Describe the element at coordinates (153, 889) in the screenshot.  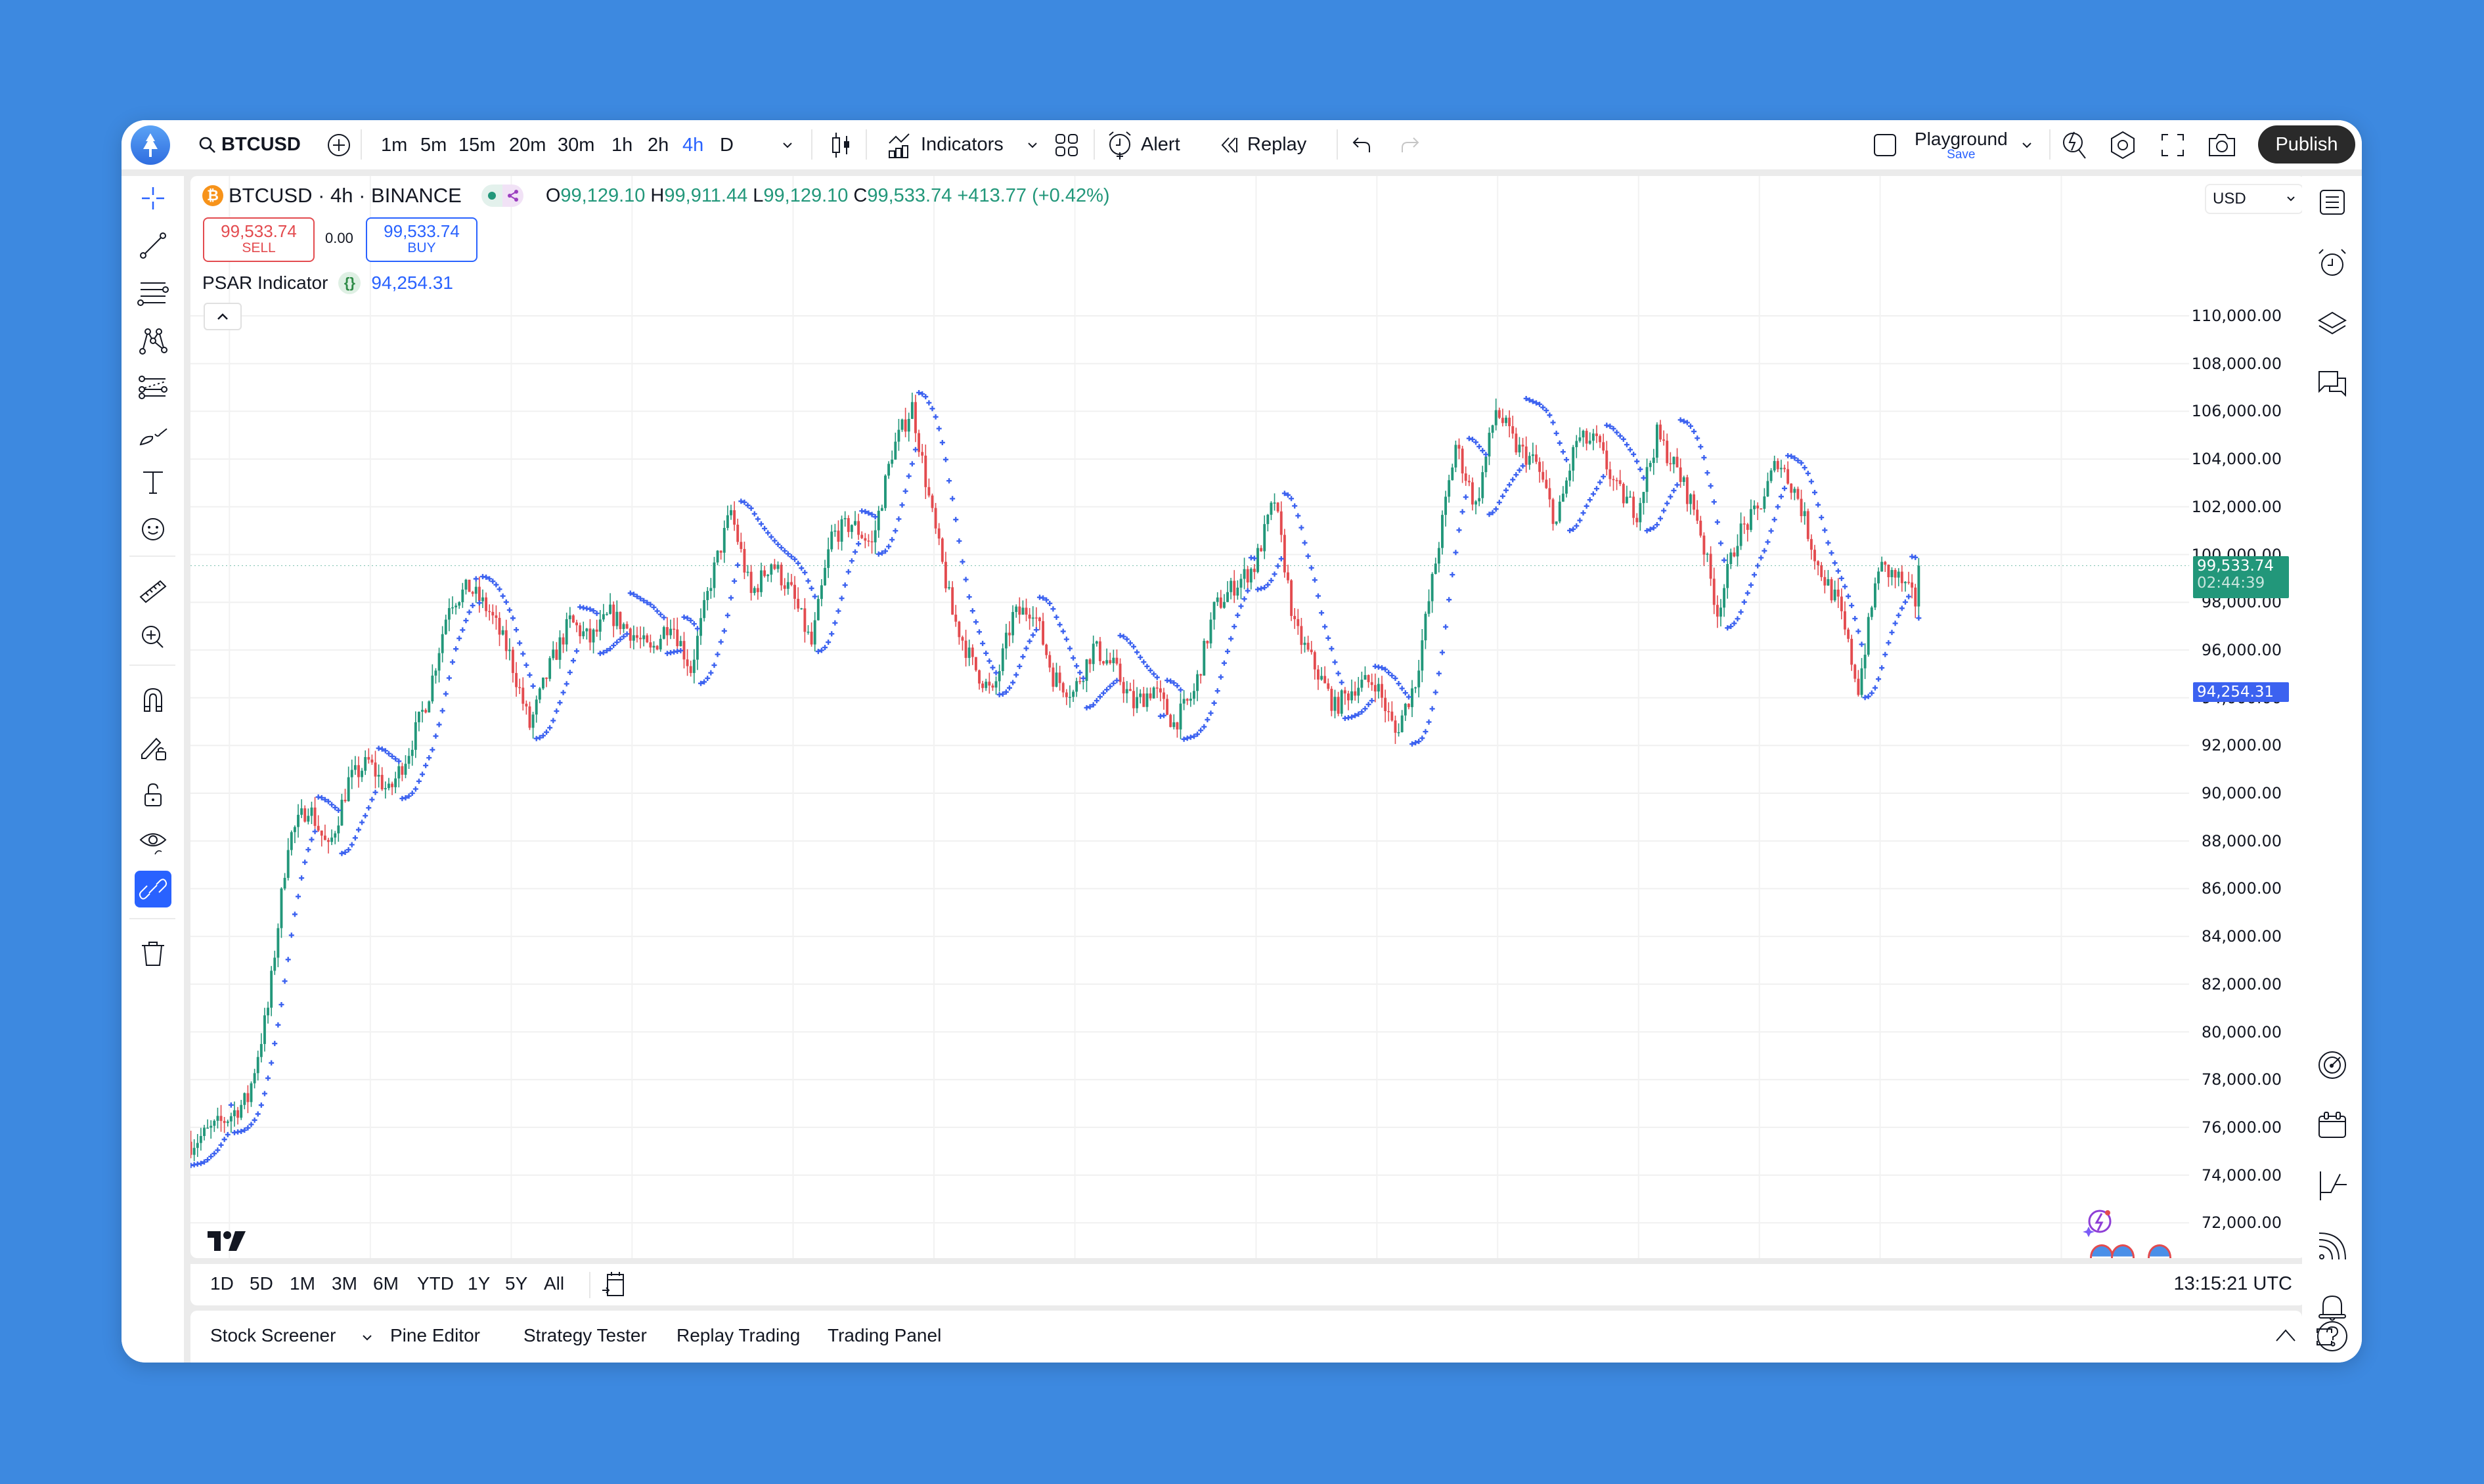
I see `link-tool` at that location.